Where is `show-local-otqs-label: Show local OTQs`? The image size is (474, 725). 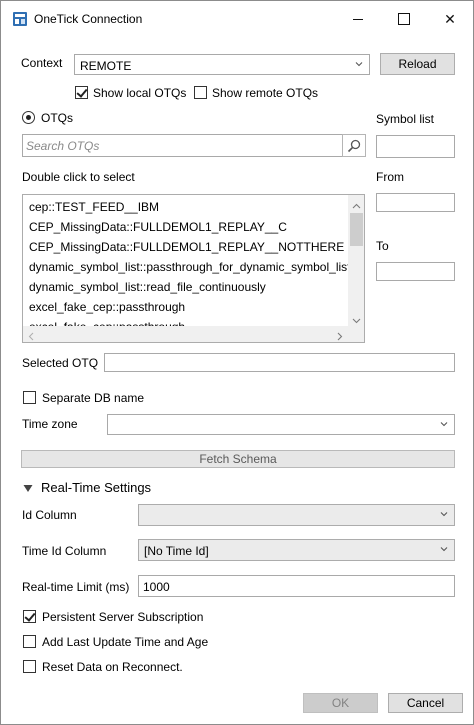 show-local-otqs-label: Show local OTQs is located at coordinates (140, 93).